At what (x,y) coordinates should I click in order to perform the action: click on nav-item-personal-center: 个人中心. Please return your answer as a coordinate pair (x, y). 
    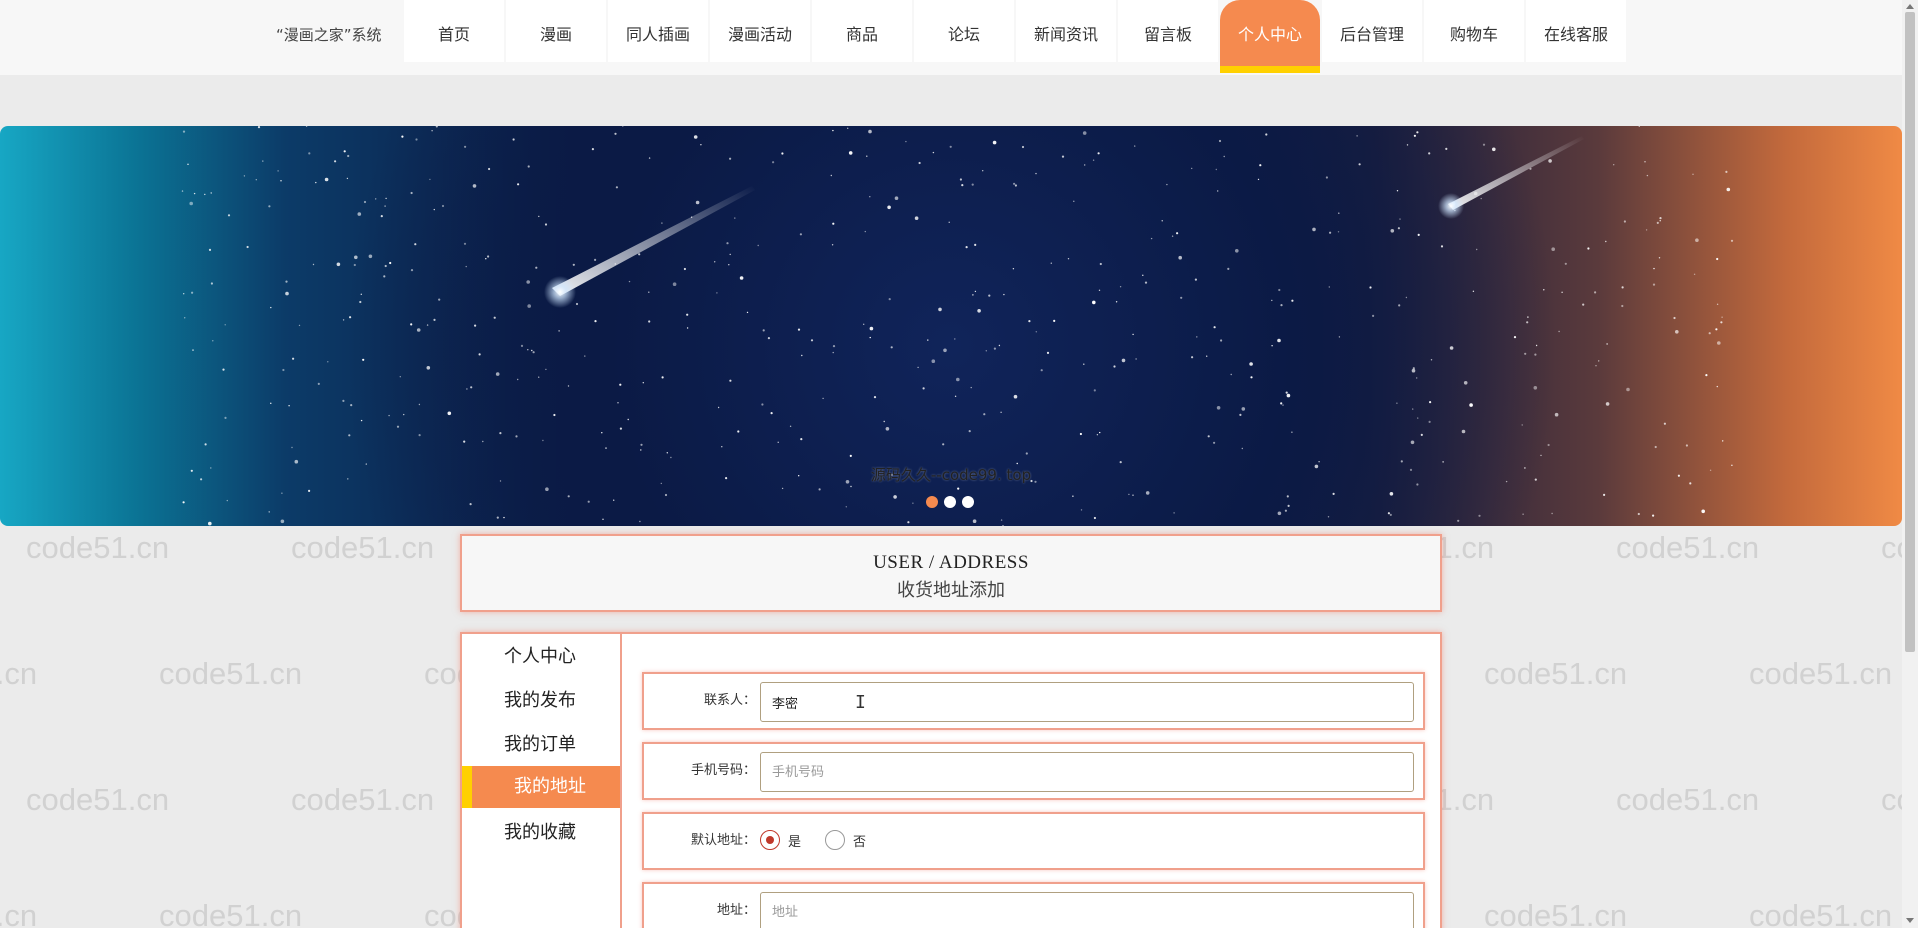
    Looking at the image, I should click on (1270, 36).